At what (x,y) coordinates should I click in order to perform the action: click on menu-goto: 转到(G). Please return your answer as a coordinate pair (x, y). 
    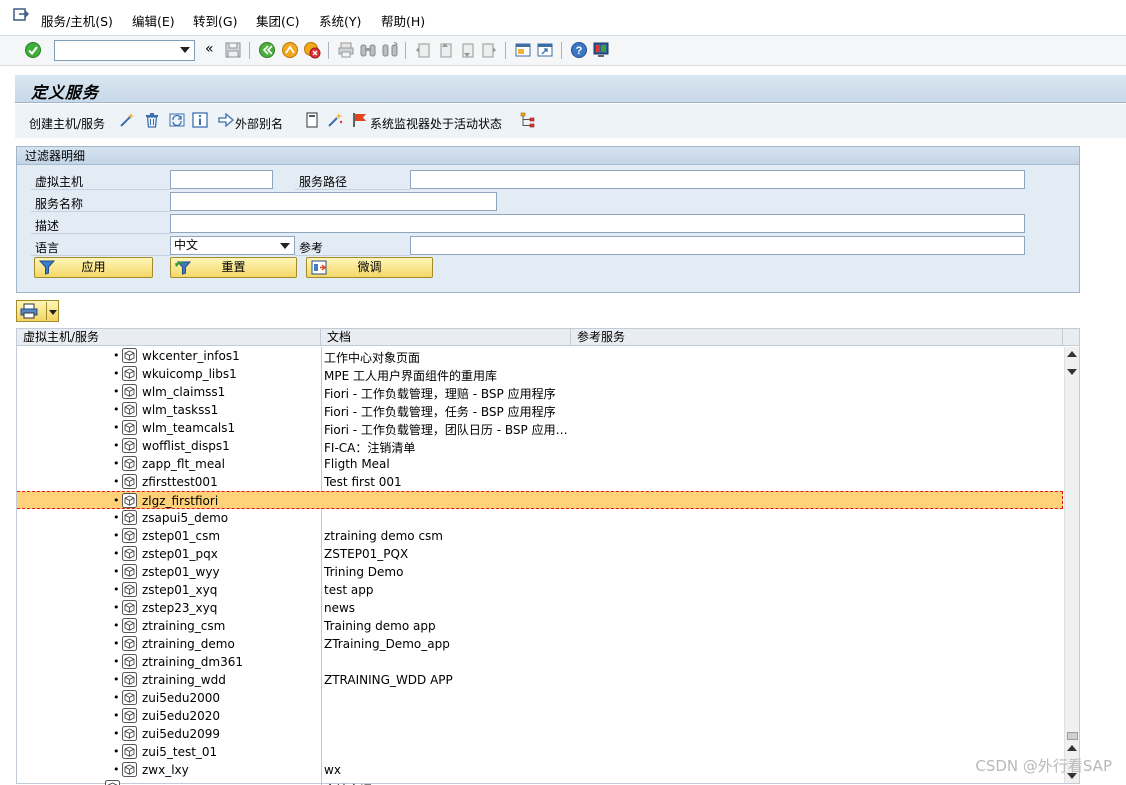
    Looking at the image, I should click on (215, 20).